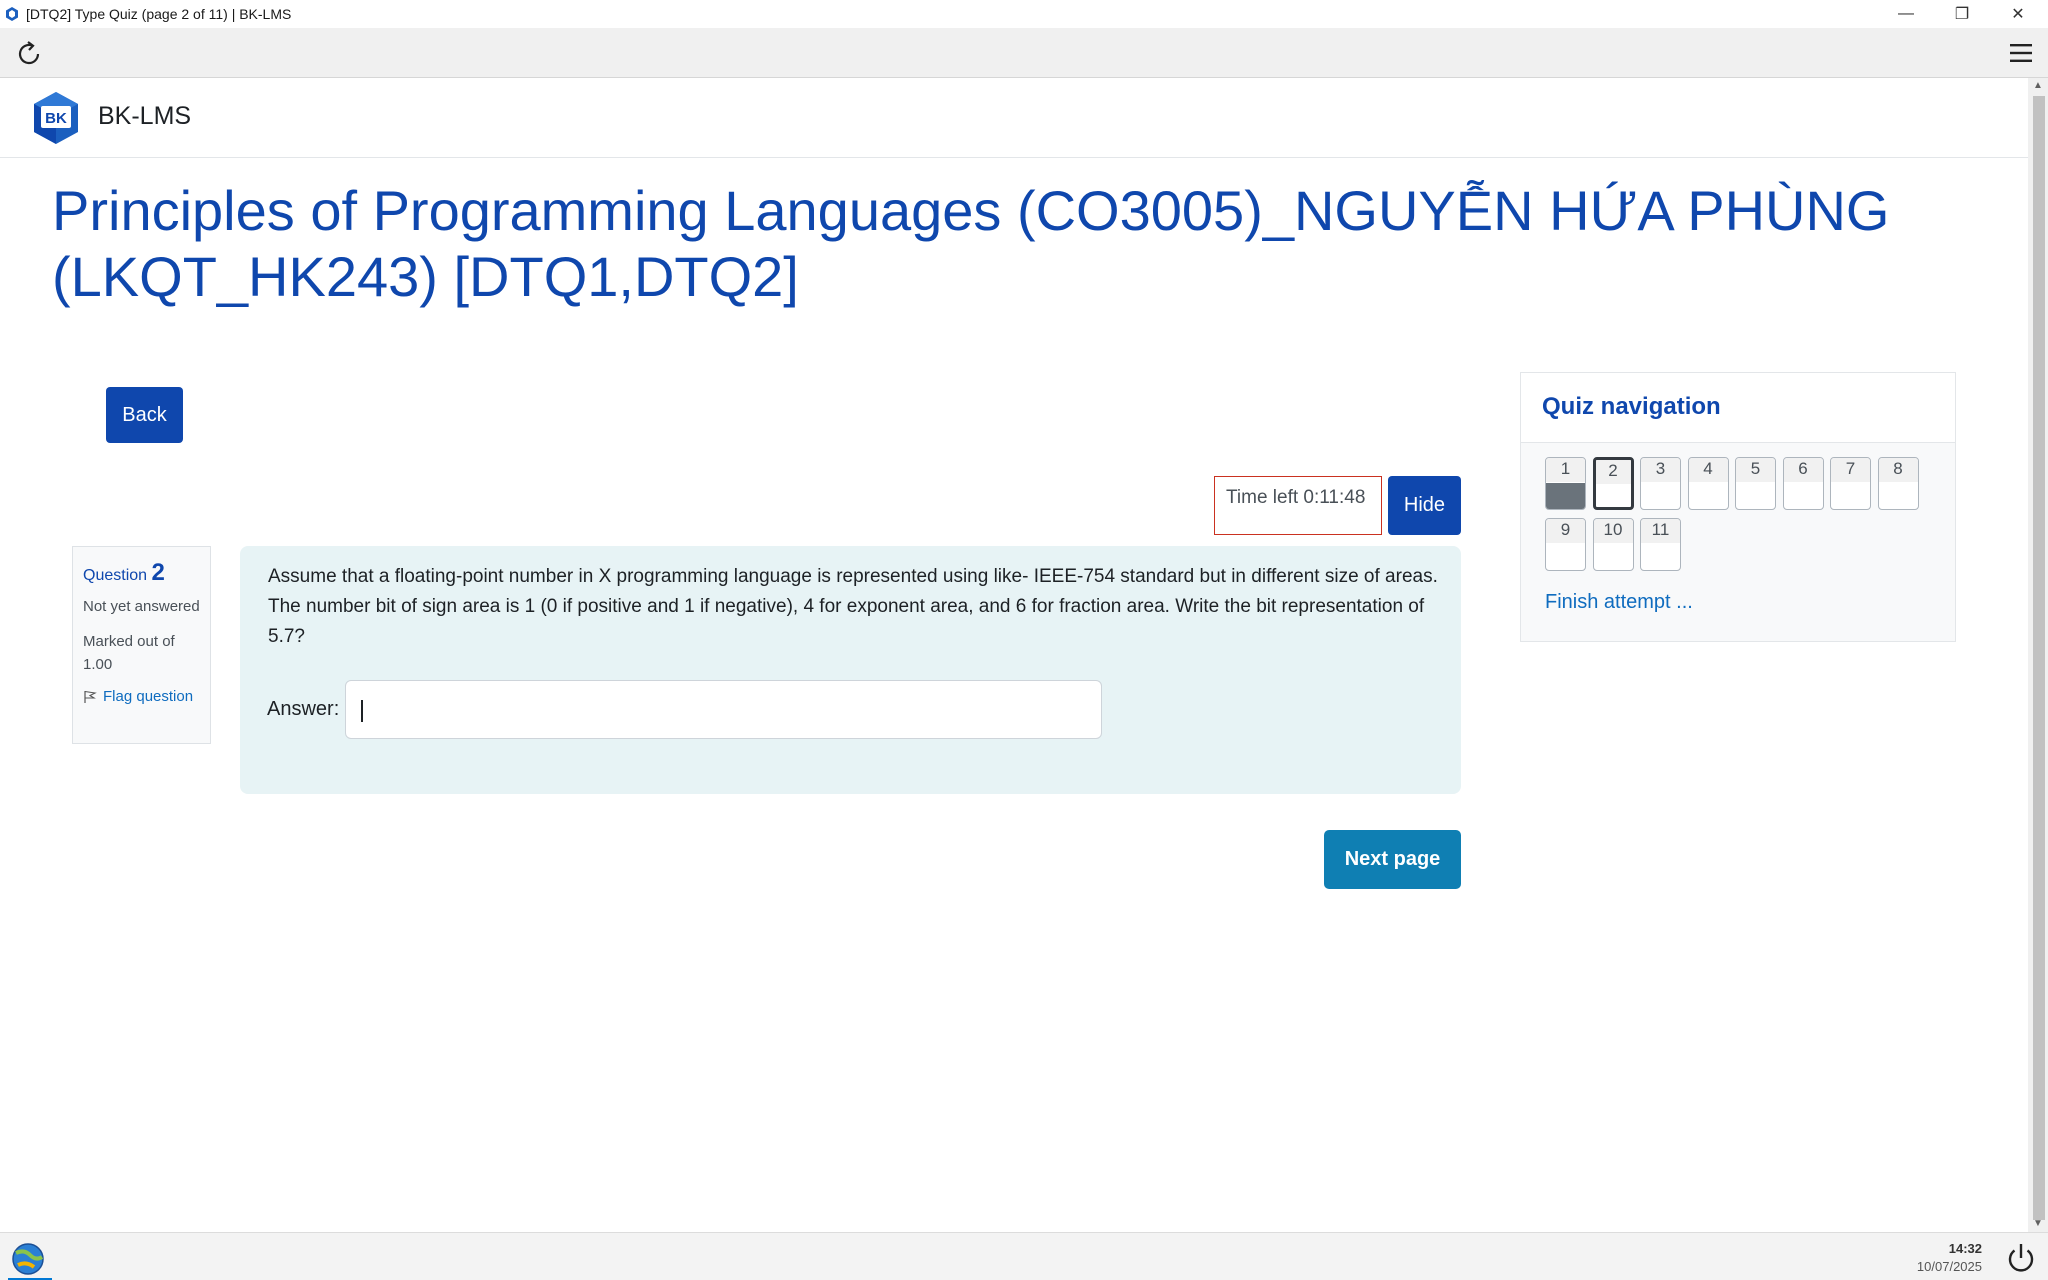  Describe the element at coordinates (1949, 1266) in the screenshot. I see `clock-date: 10/07/2025` at that location.